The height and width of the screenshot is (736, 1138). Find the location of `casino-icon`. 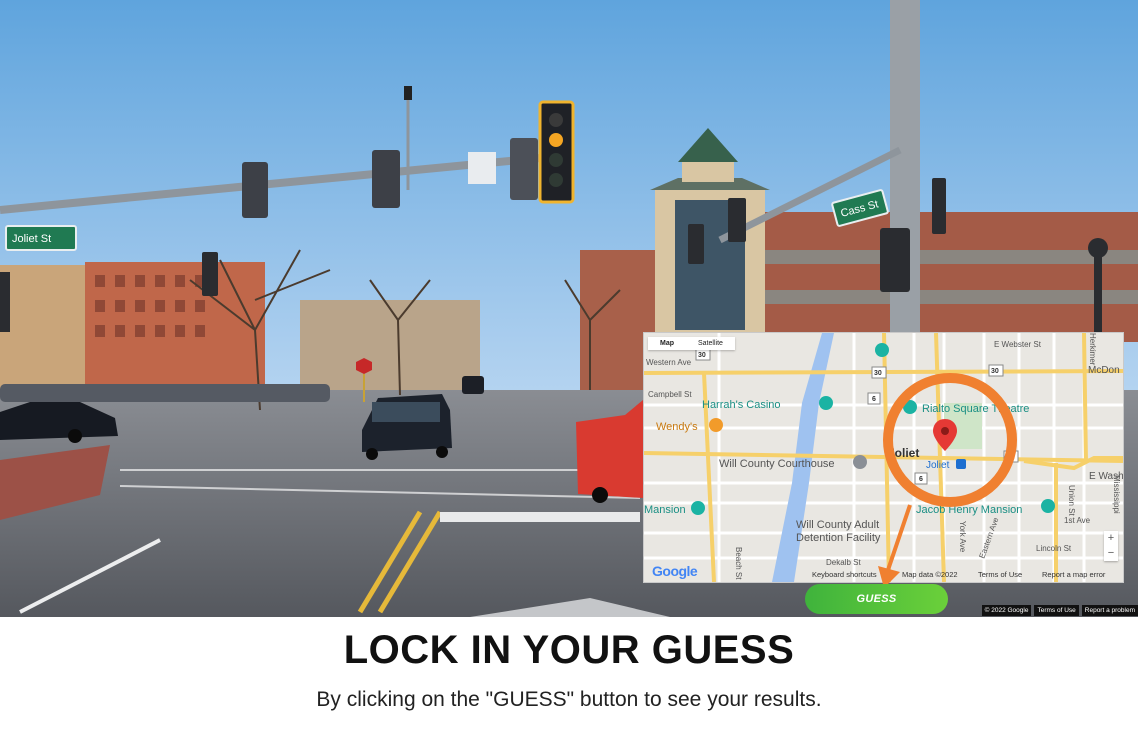

casino-icon is located at coordinates (826, 403).